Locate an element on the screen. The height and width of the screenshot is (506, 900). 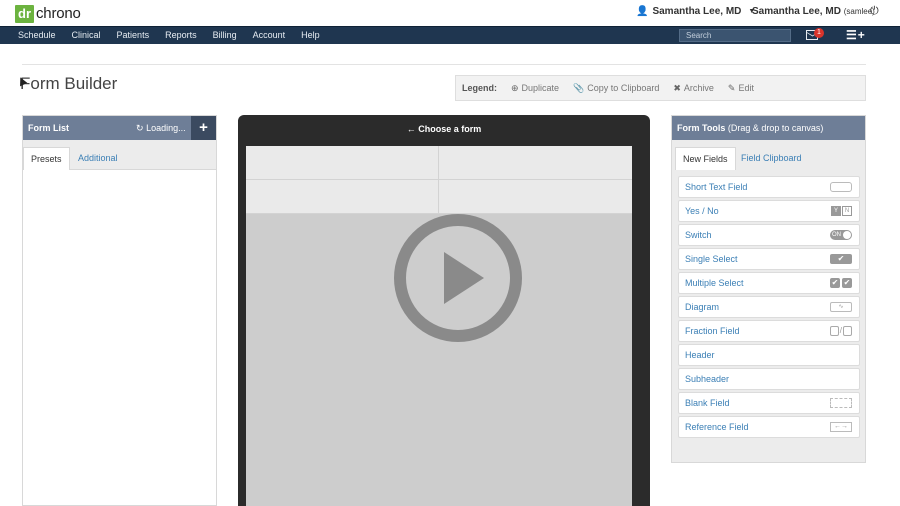
legend-archive-label: Archive is located at coordinates (698, 88).